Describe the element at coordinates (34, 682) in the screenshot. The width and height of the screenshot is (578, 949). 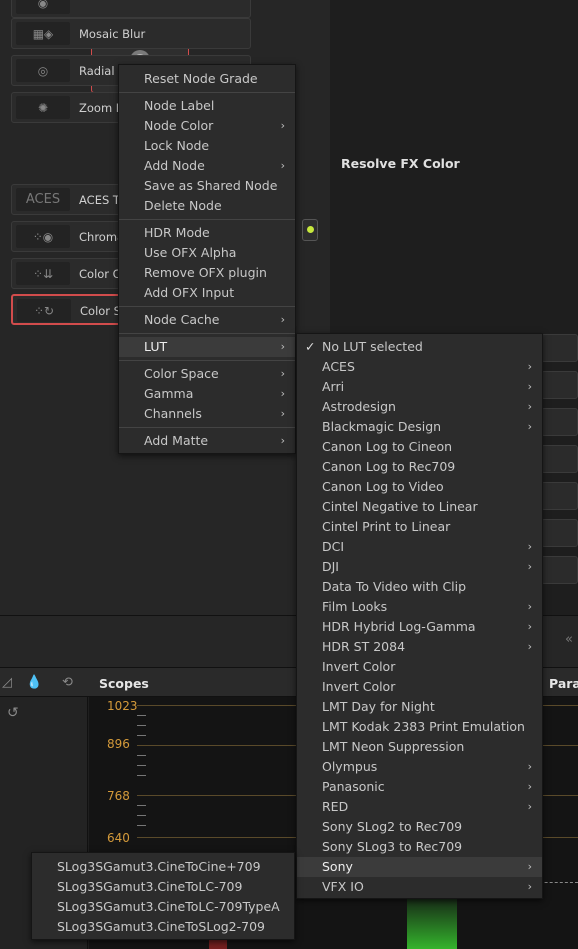
I see `drop-icon: 💧` at that location.